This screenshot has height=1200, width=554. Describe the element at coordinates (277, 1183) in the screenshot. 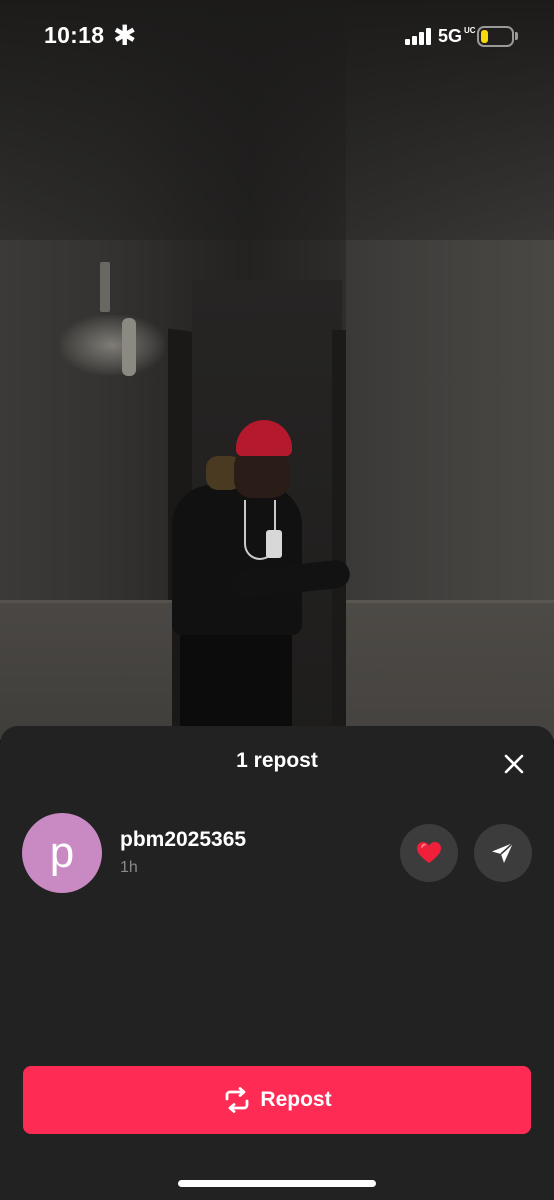

I see `home-indicator` at that location.